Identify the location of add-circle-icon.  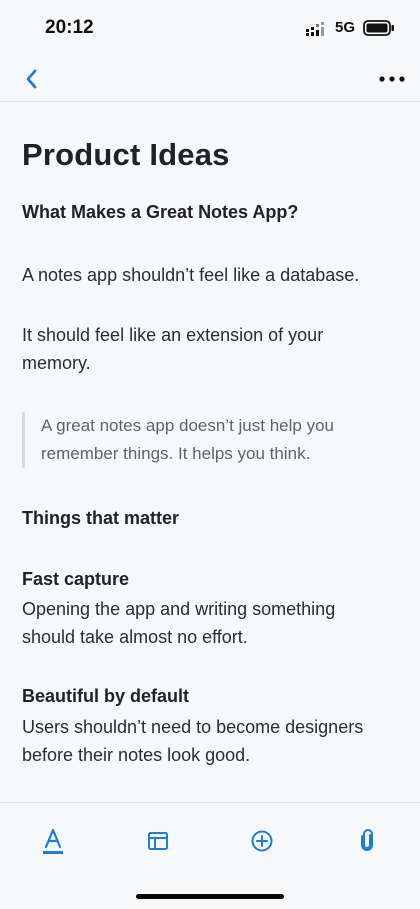
(262, 841).